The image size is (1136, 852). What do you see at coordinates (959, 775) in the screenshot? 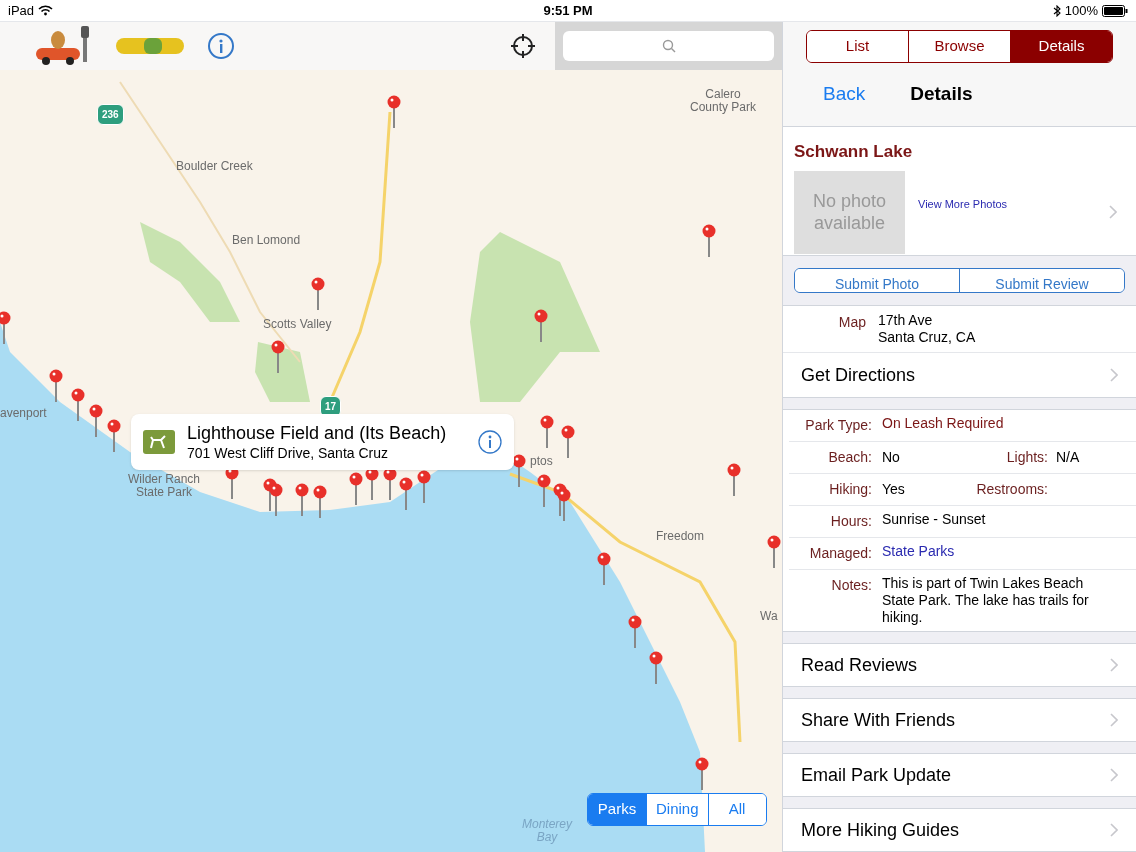
I see `menu-row: Email Park Update` at bounding box center [959, 775].